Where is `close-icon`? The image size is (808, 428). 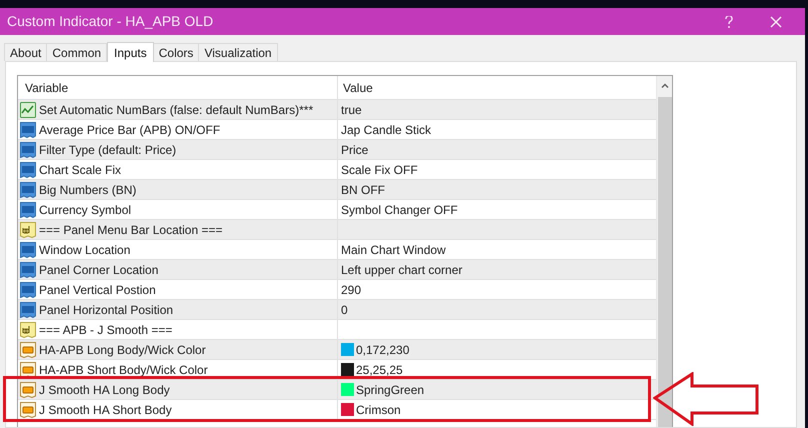 close-icon is located at coordinates (776, 22).